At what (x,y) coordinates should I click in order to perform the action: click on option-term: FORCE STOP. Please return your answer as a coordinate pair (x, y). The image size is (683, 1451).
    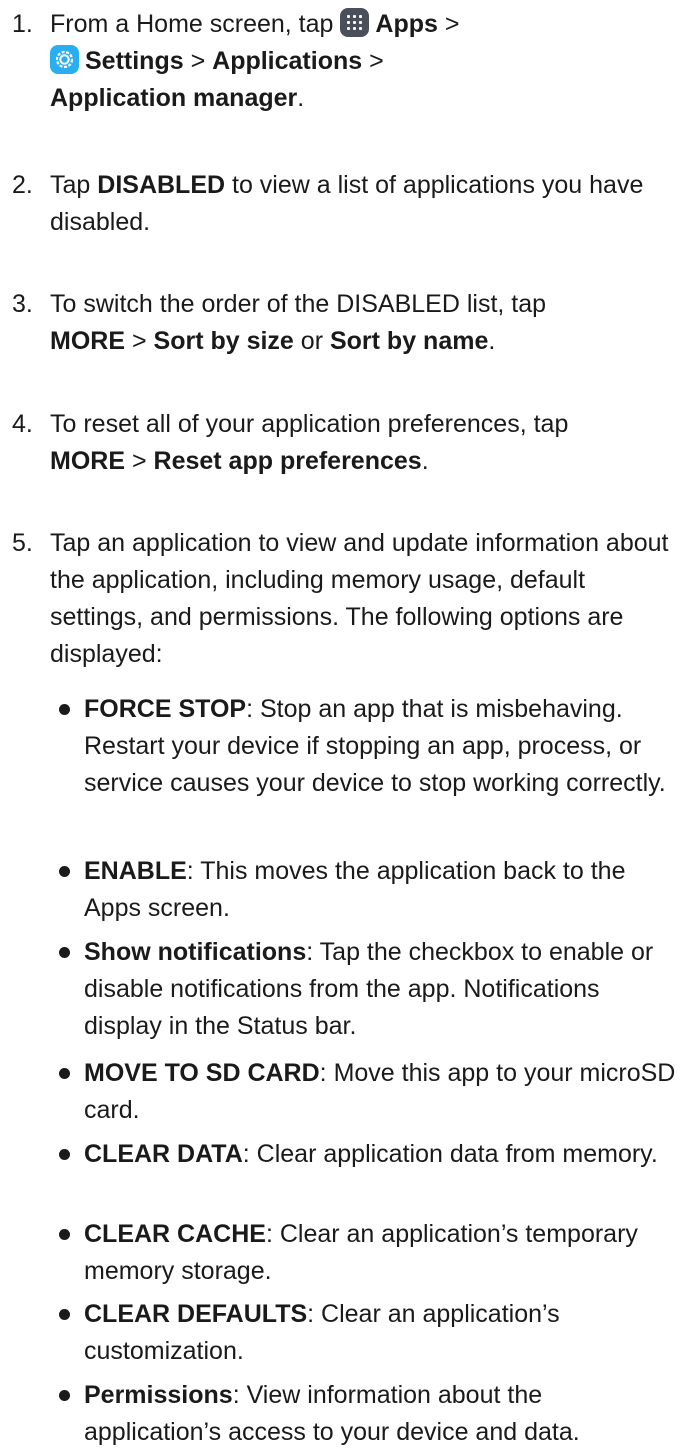
    Looking at the image, I should click on (165, 709).